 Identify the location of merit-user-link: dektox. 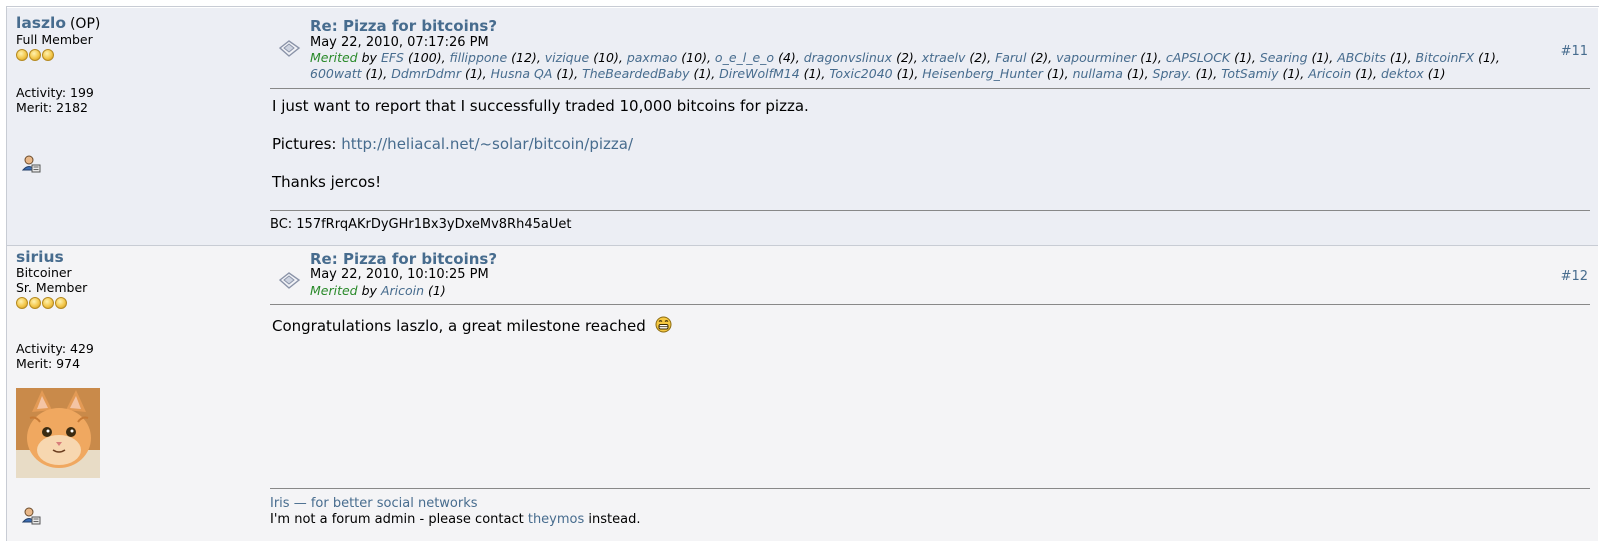
(1402, 73).